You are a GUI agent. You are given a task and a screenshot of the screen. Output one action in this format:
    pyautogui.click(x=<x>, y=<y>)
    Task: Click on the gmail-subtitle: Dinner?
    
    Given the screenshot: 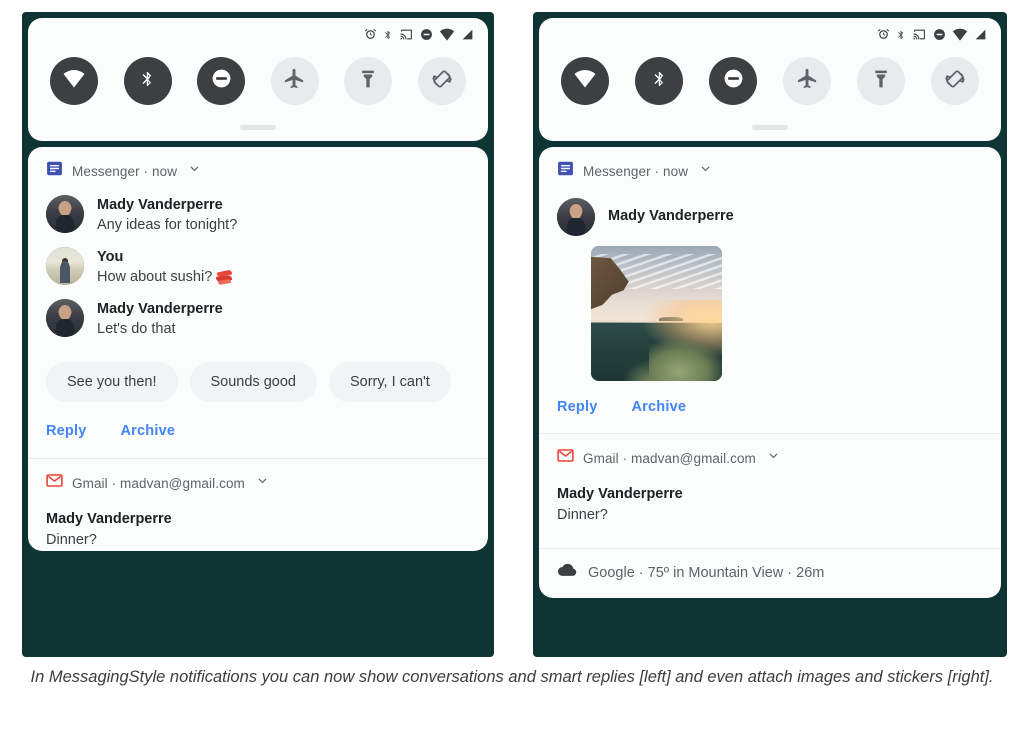 What is the action you would take?
    pyautogui.click(x=71, y=540)
    